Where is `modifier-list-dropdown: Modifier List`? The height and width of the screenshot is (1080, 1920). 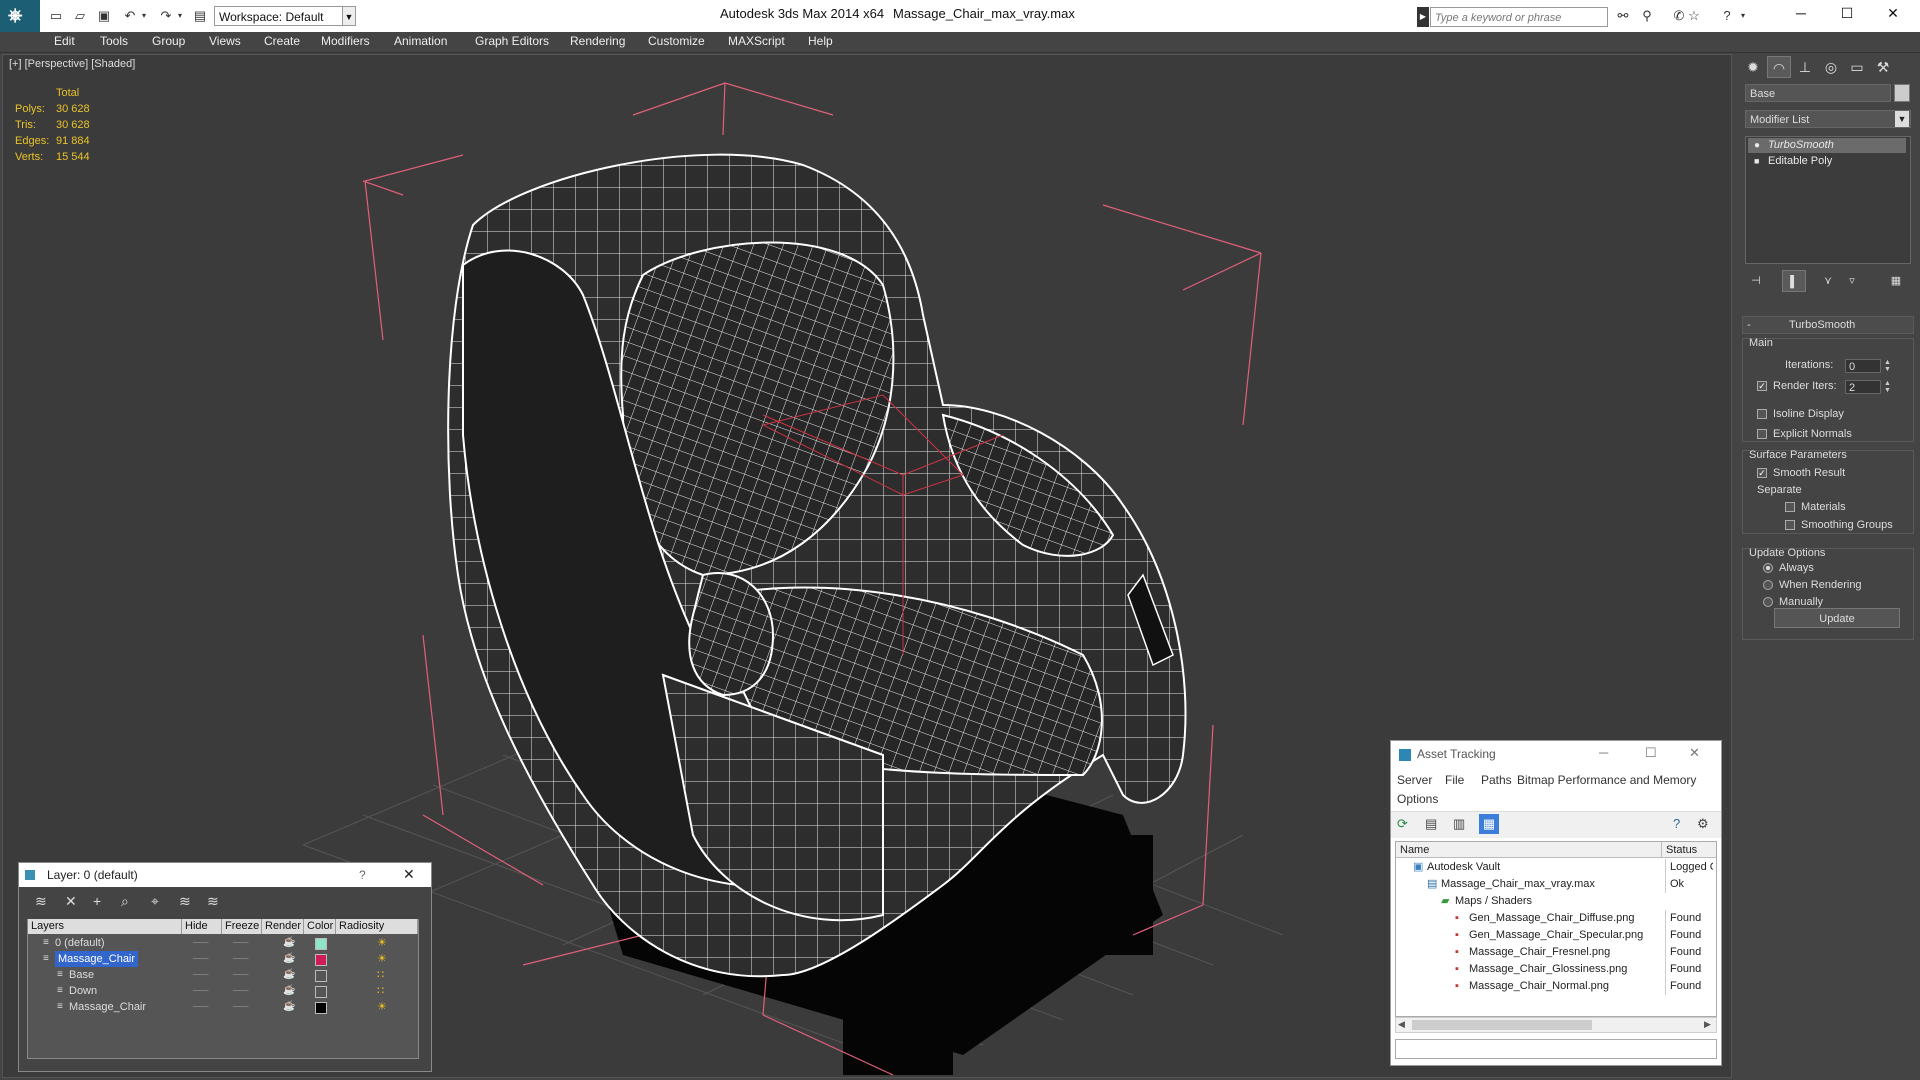 modifier-list-dropdown: Modifier List is located at coordinates (1828, 119).